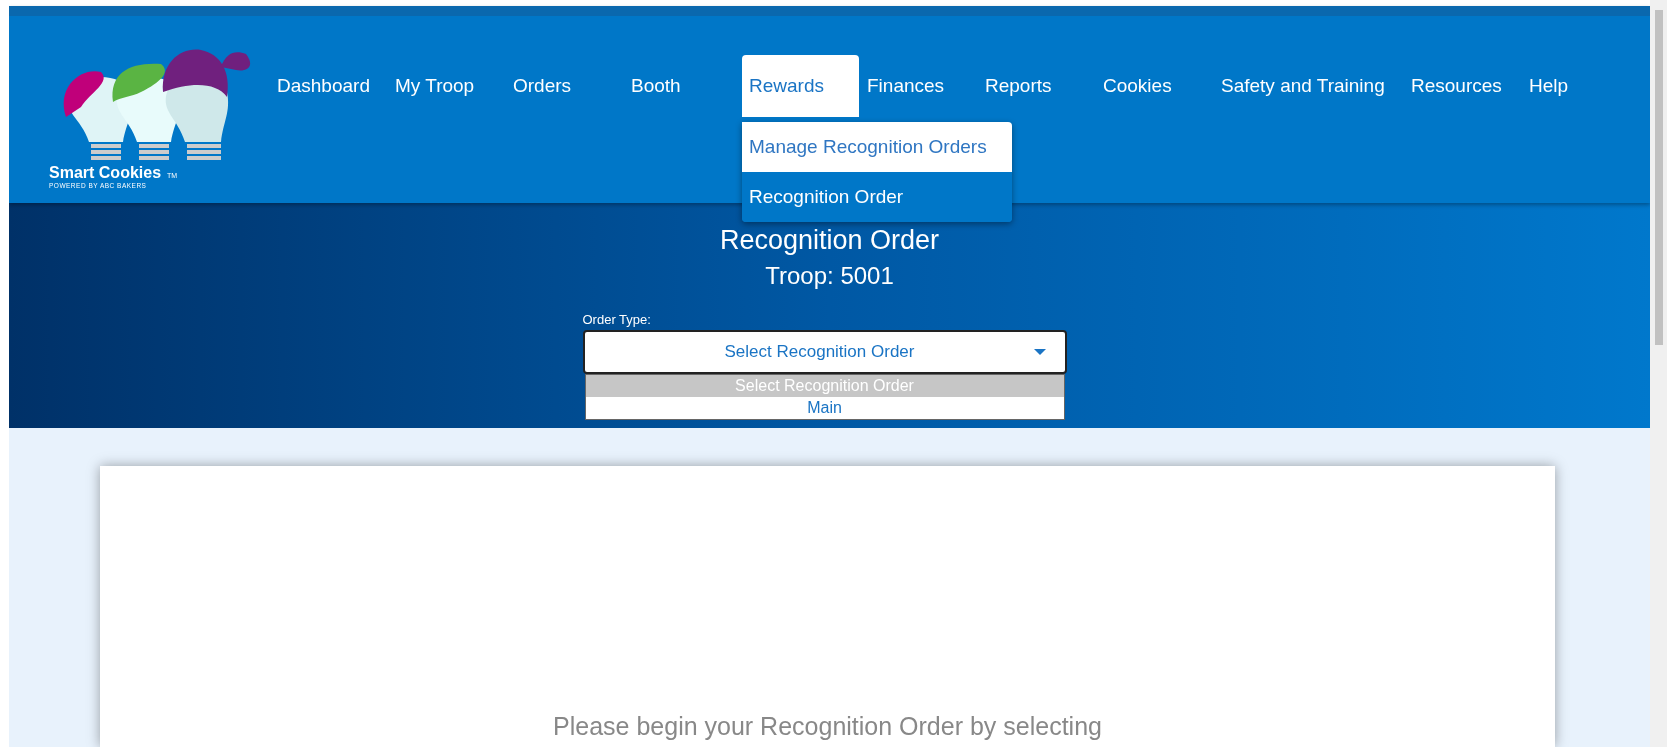 The width and height of the screenshot is (1667, 747). I want to click on nav-link: Rewards, so click(800, 86).